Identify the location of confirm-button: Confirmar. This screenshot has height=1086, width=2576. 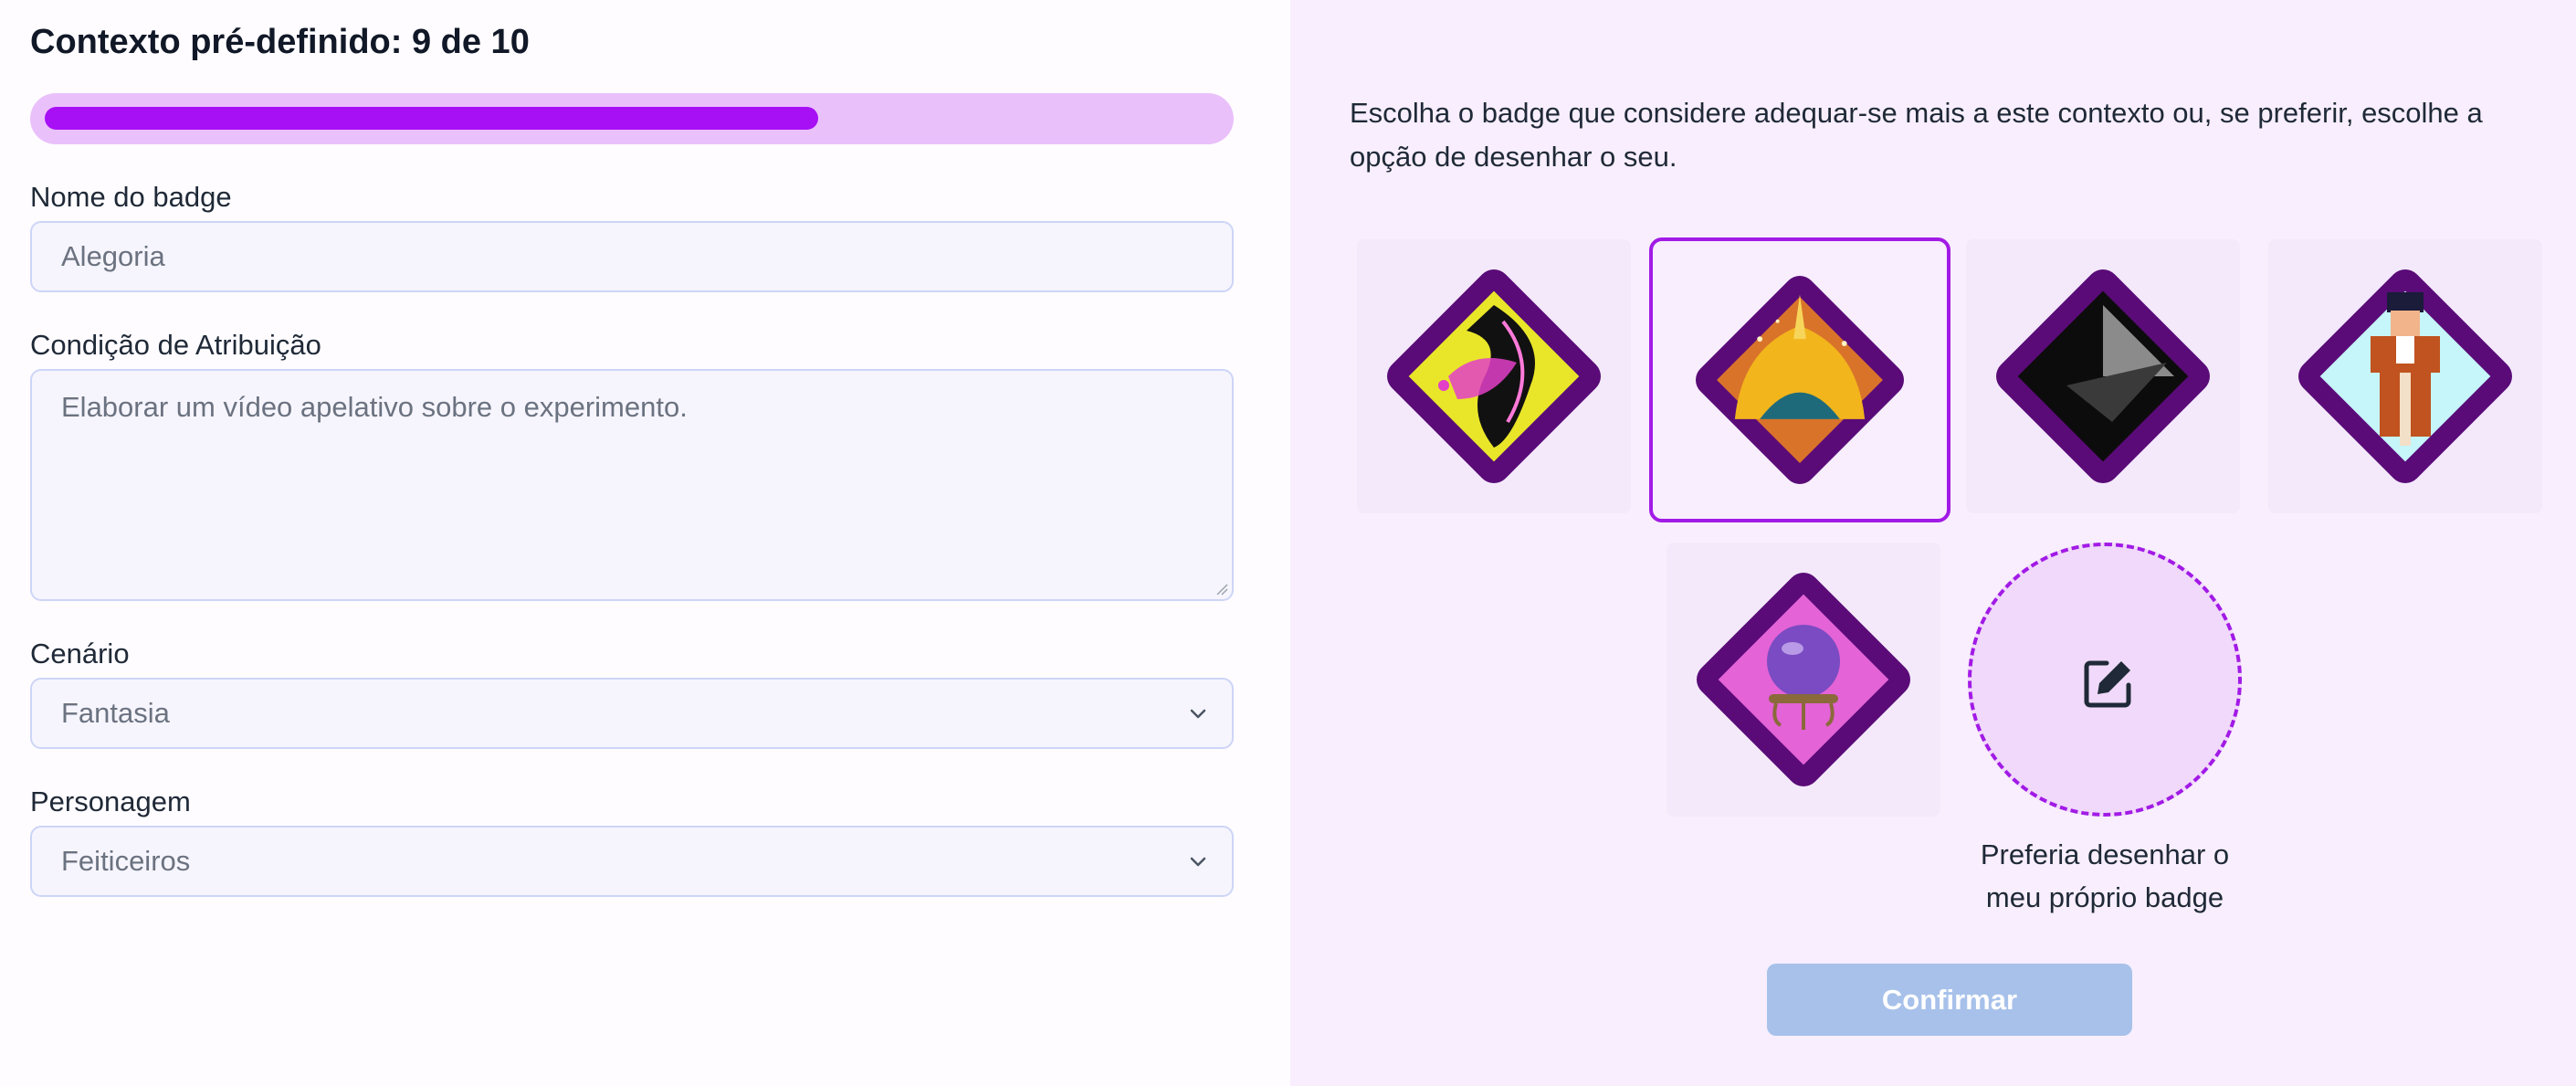
(1949, 1000).